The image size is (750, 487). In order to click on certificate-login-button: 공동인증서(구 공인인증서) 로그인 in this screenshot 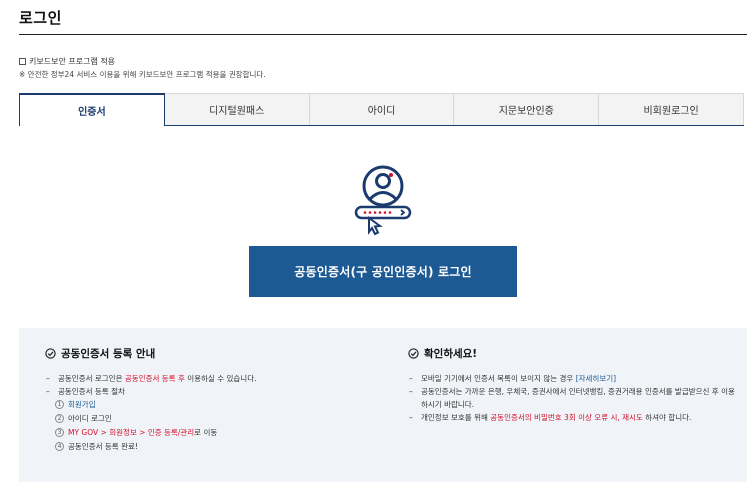, I will do `click(383, 271)`.